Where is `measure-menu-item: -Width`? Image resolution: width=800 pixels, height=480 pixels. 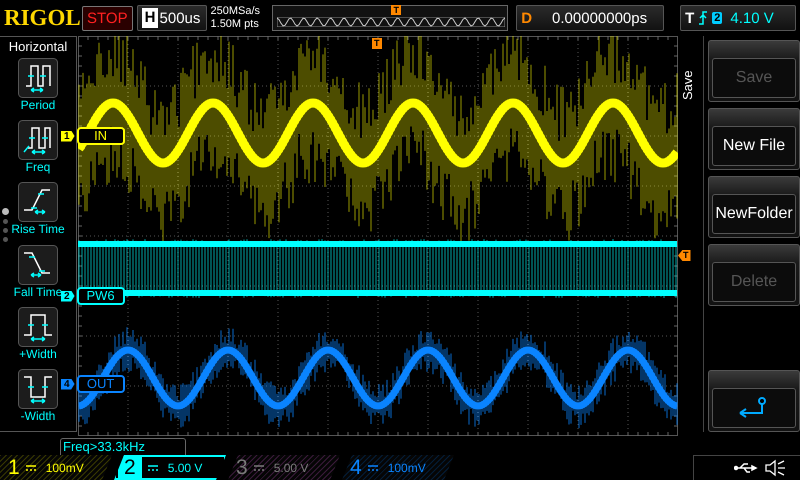
measure-menu-item: -Width is located at coordinates (38, 400).